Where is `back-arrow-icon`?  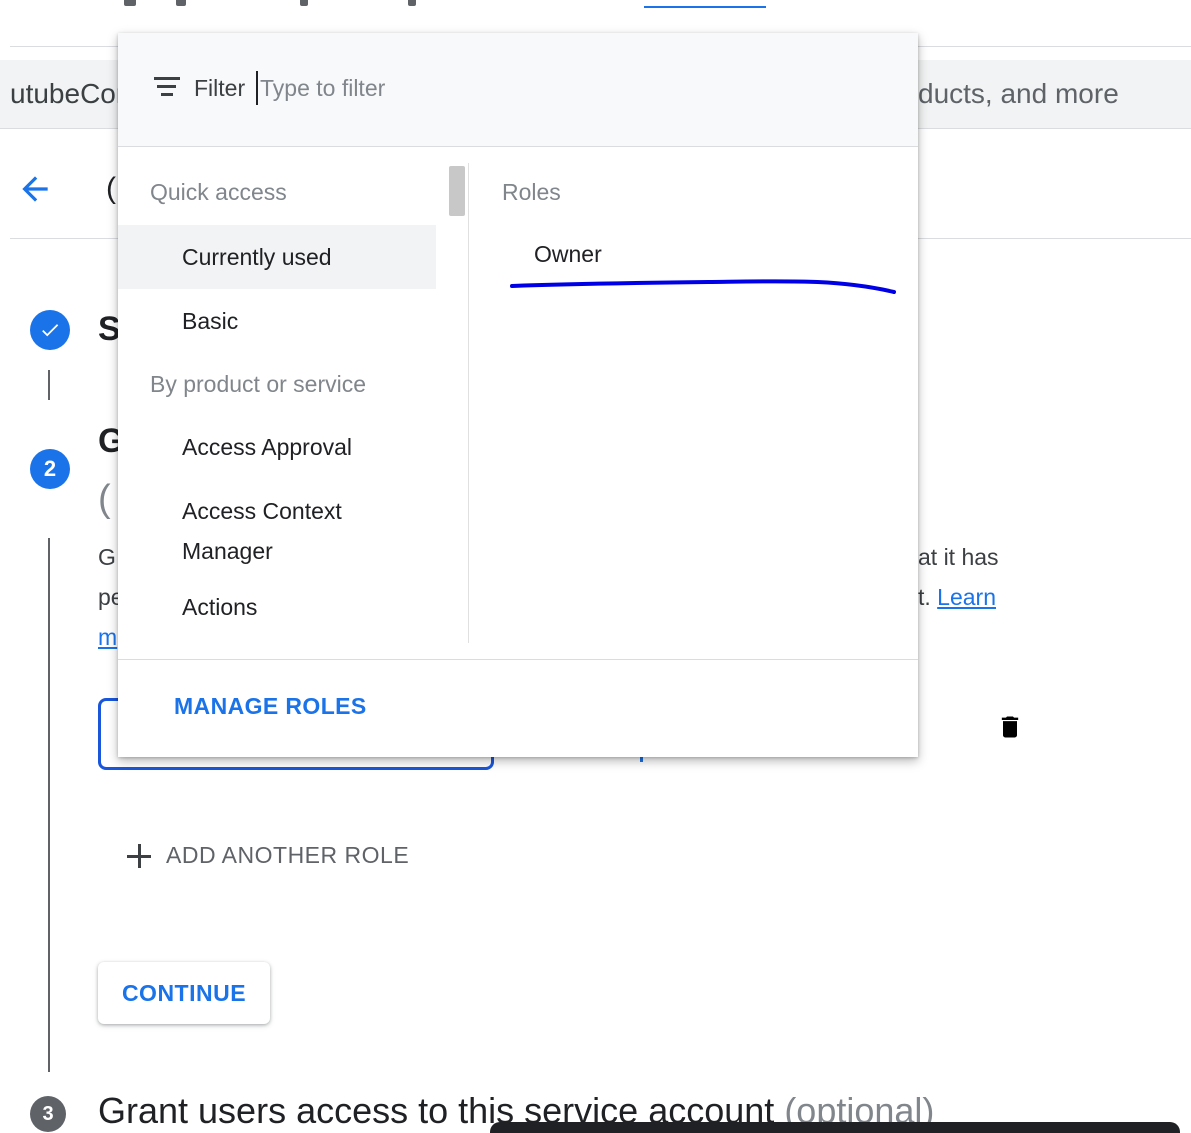
back-arrow-icon is located at coordinates (35, 189).